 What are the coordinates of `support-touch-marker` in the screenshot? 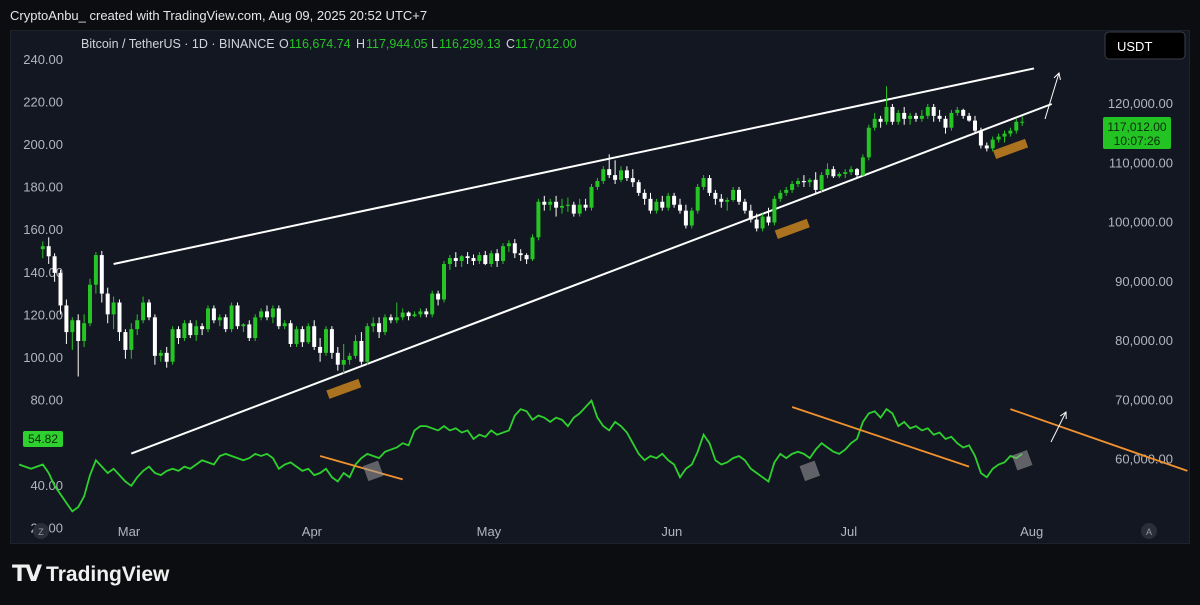 It's located at (344, 388).